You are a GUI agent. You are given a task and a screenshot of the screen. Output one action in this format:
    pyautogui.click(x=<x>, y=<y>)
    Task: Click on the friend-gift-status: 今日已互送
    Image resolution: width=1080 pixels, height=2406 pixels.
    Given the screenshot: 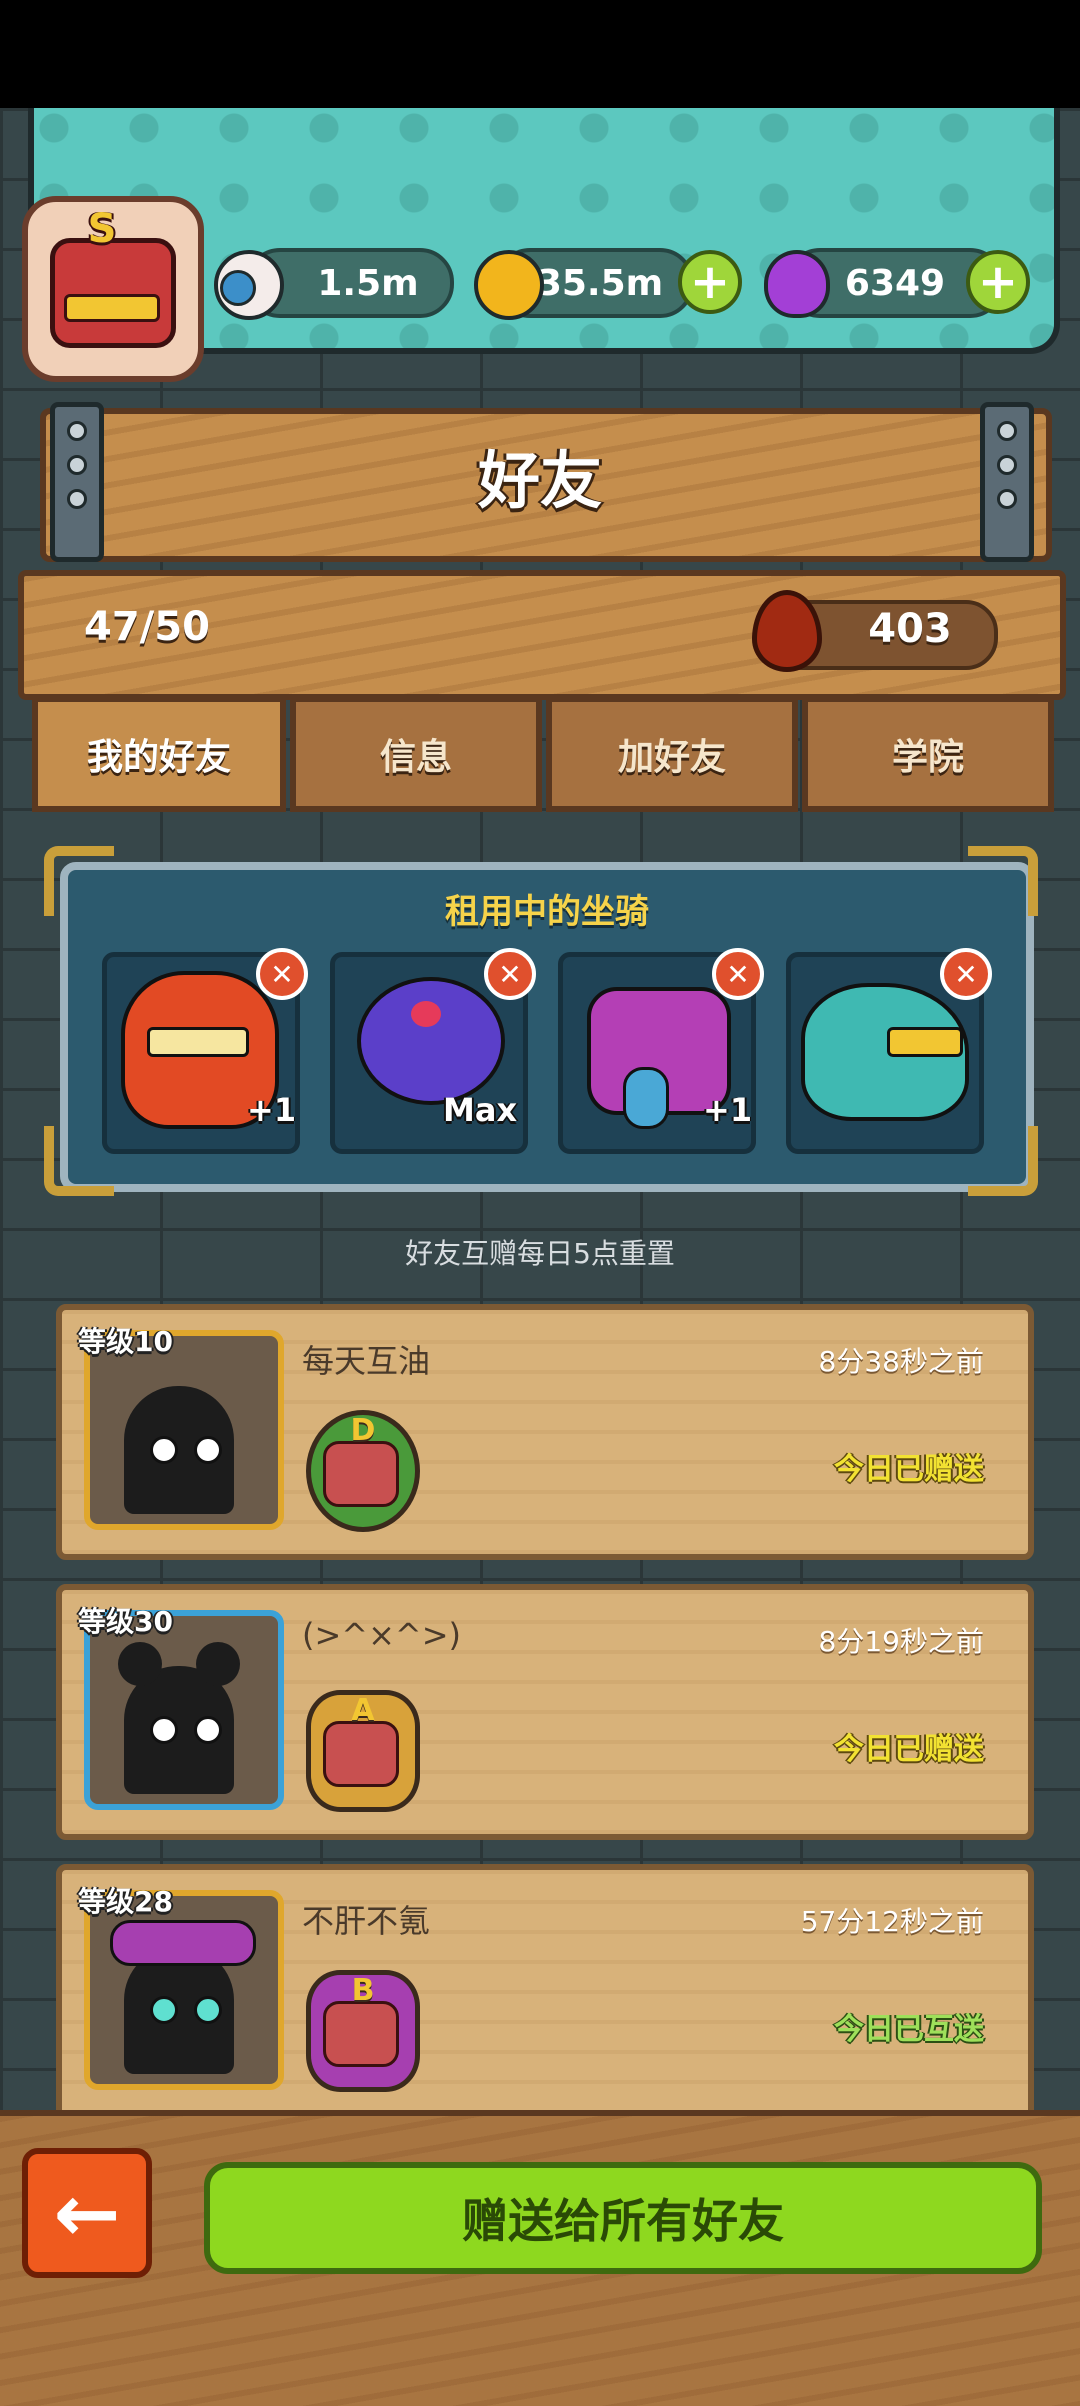 What is the action you would take?
    pyautogui.click(x=909, y=2029)
    